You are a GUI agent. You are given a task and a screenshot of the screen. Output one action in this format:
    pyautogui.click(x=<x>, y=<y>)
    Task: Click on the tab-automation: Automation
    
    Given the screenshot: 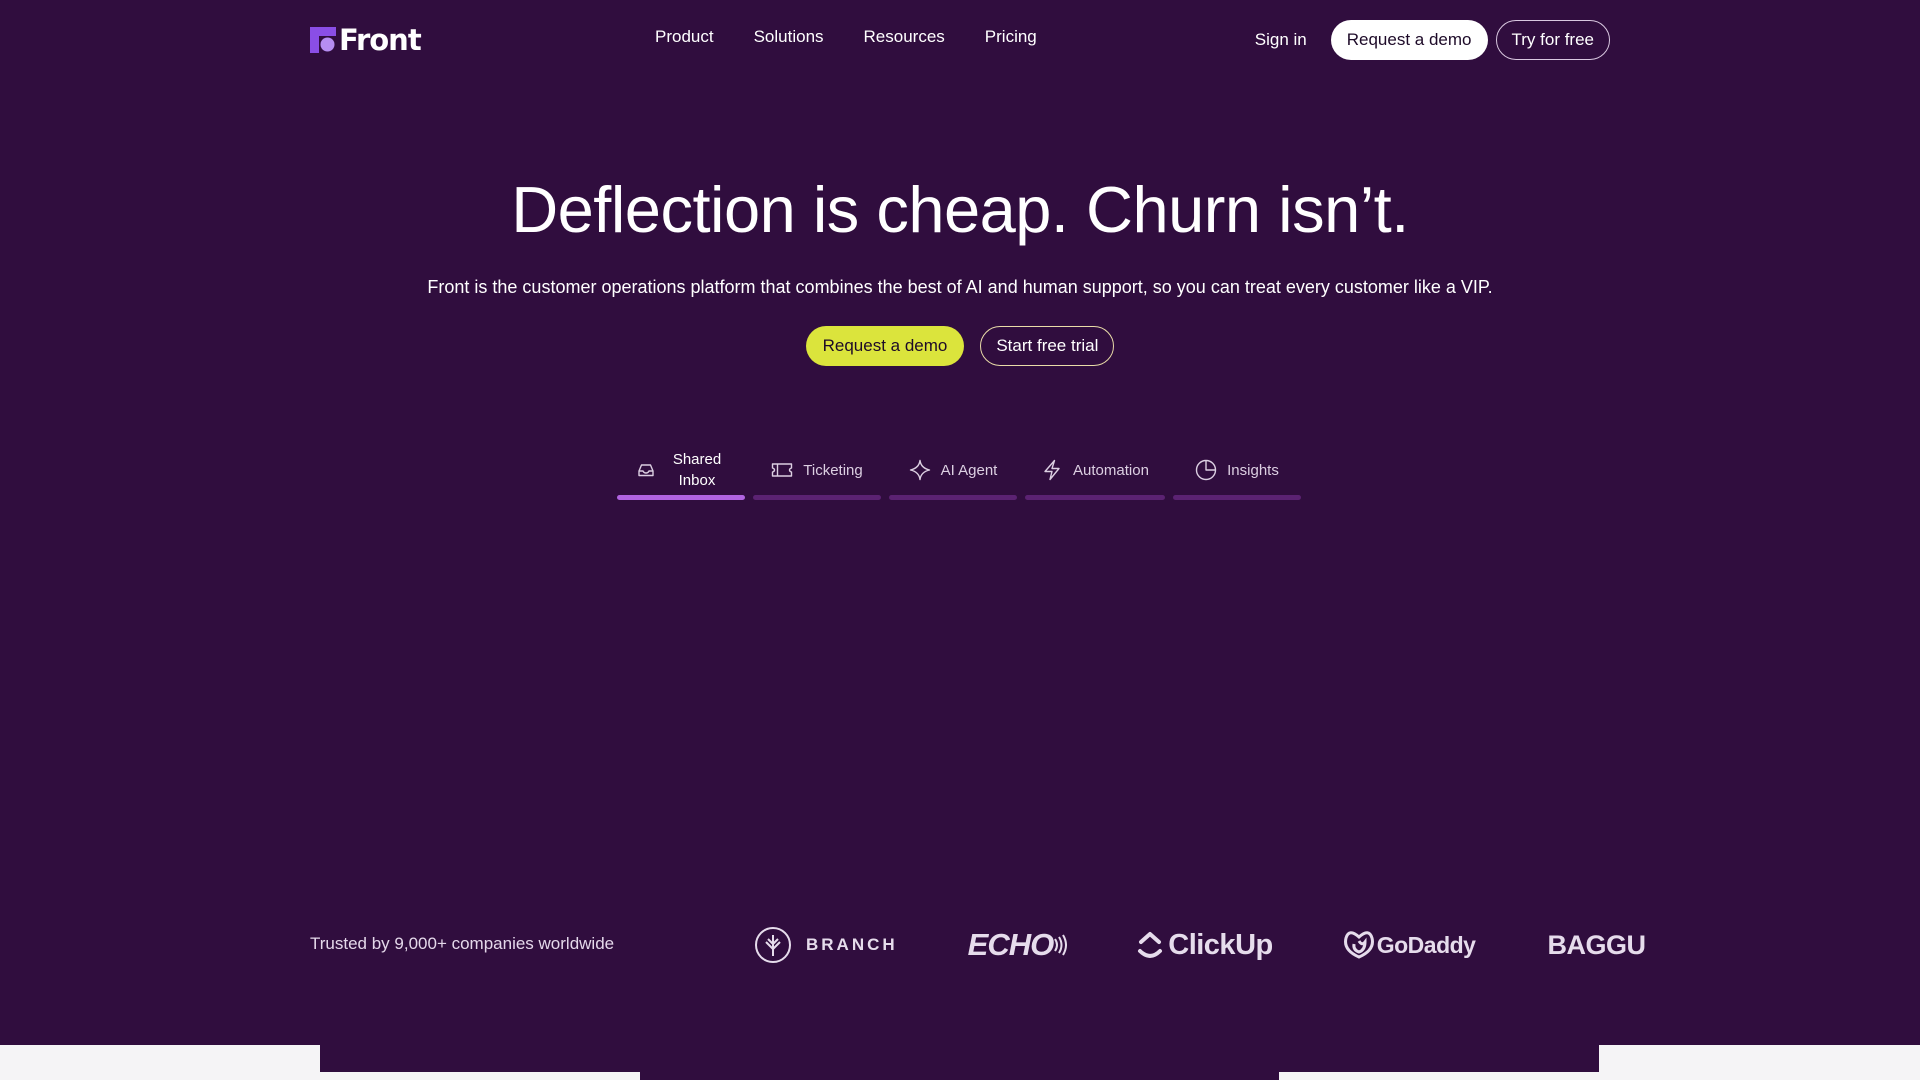 What is the action you would take?
    pyautogui.click(x=1095, y=470)
    